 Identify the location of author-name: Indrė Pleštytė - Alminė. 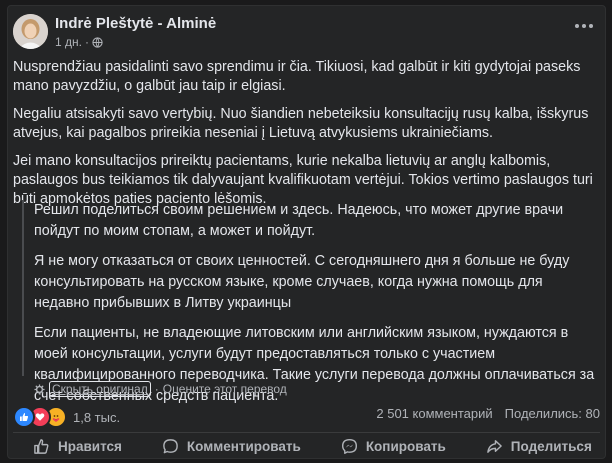
(135, 23).